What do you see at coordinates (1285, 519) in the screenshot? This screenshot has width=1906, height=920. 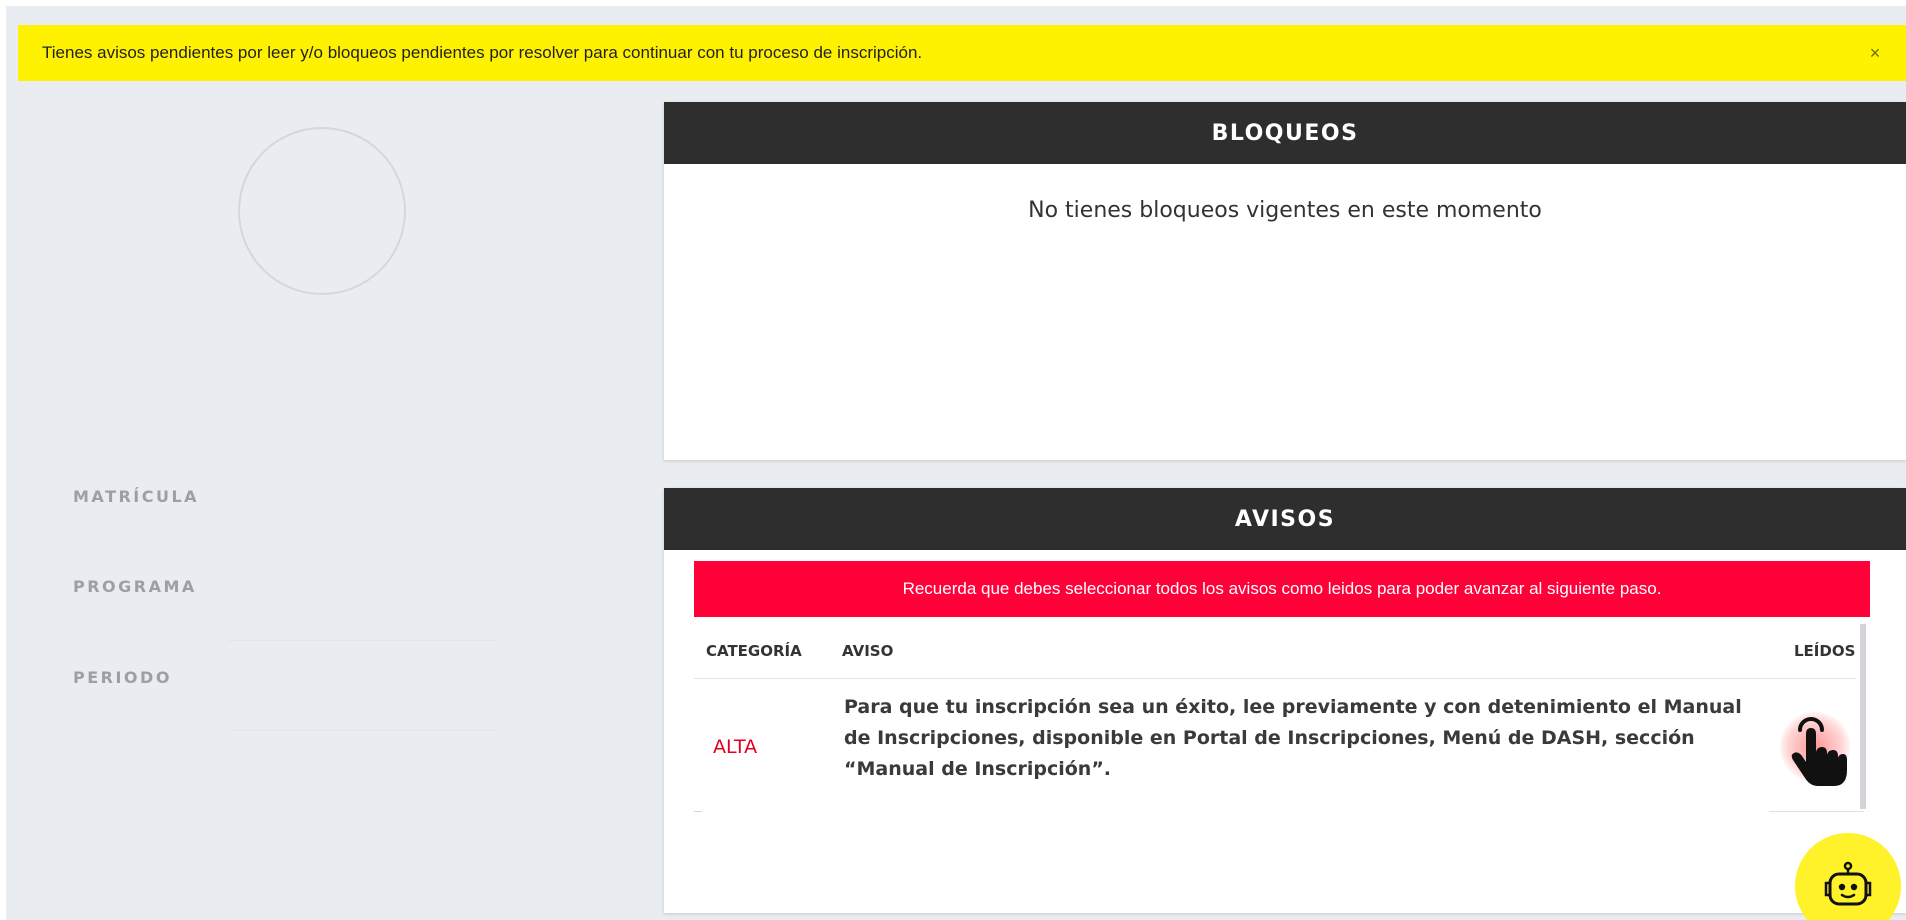 I see `avisos-title: AVISOS` at bounding box center [1285, 519].